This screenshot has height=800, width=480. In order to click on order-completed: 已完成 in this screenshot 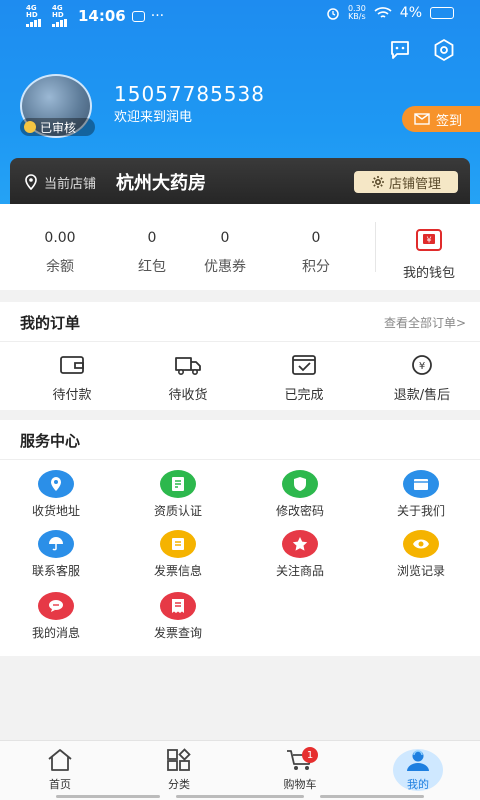, I will do `click(304, 378)`.